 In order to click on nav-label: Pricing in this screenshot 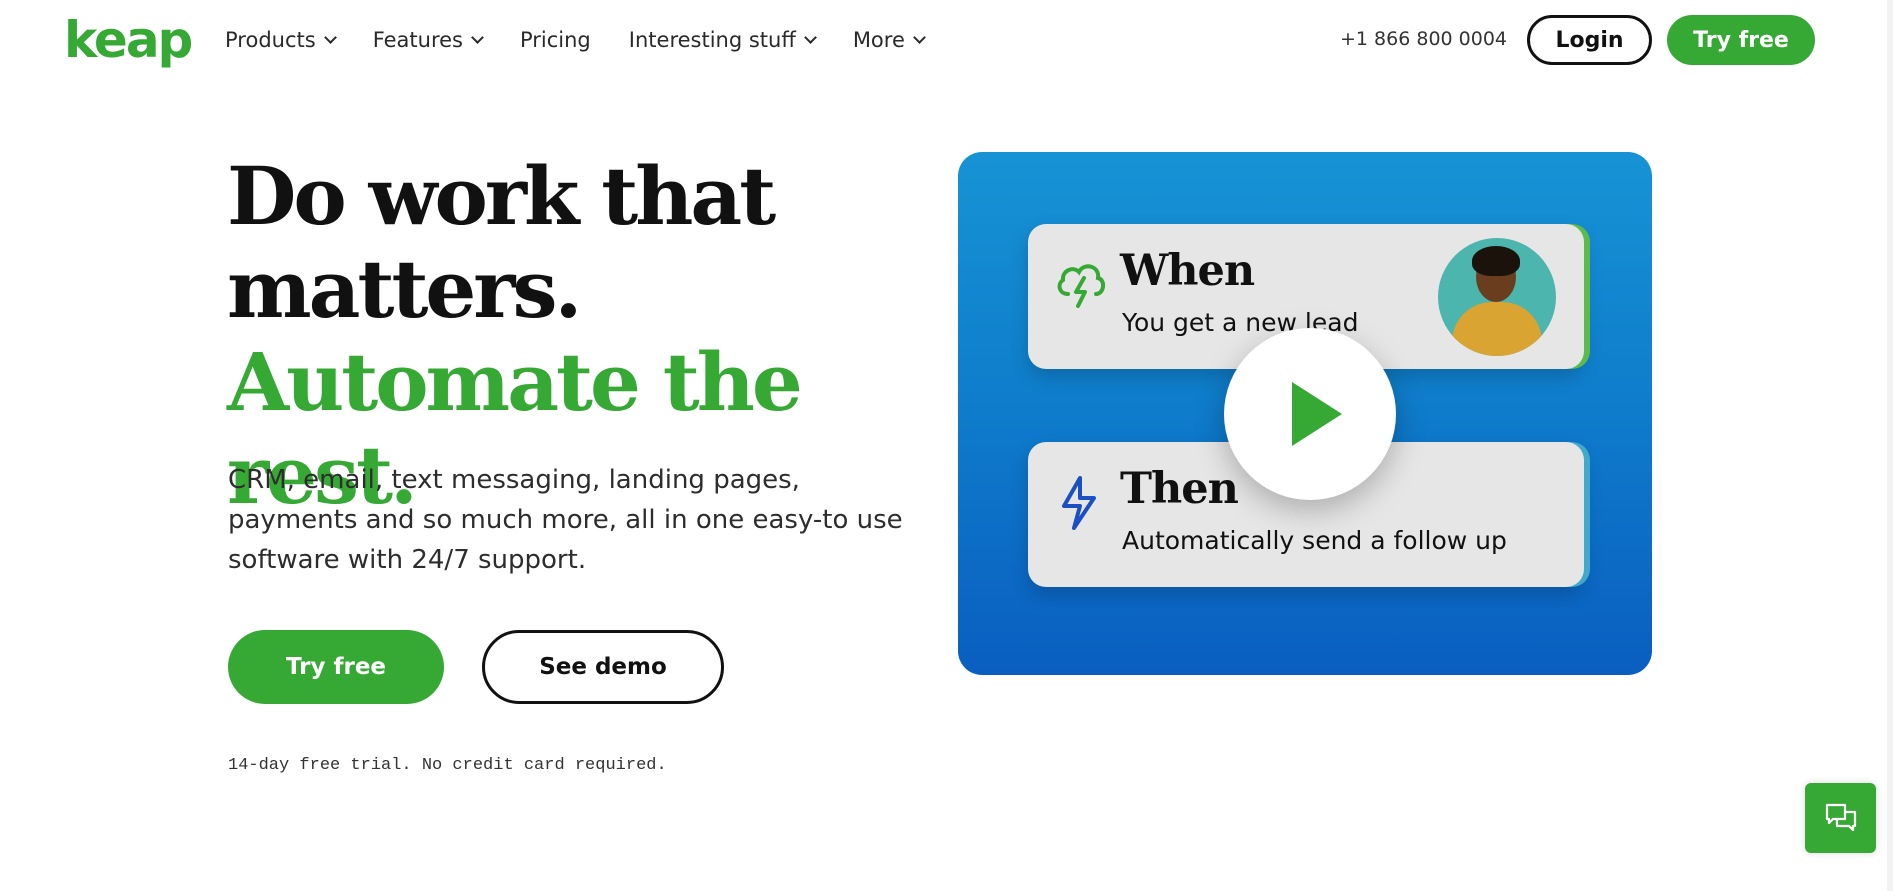, I will do `click(555, 40)`.